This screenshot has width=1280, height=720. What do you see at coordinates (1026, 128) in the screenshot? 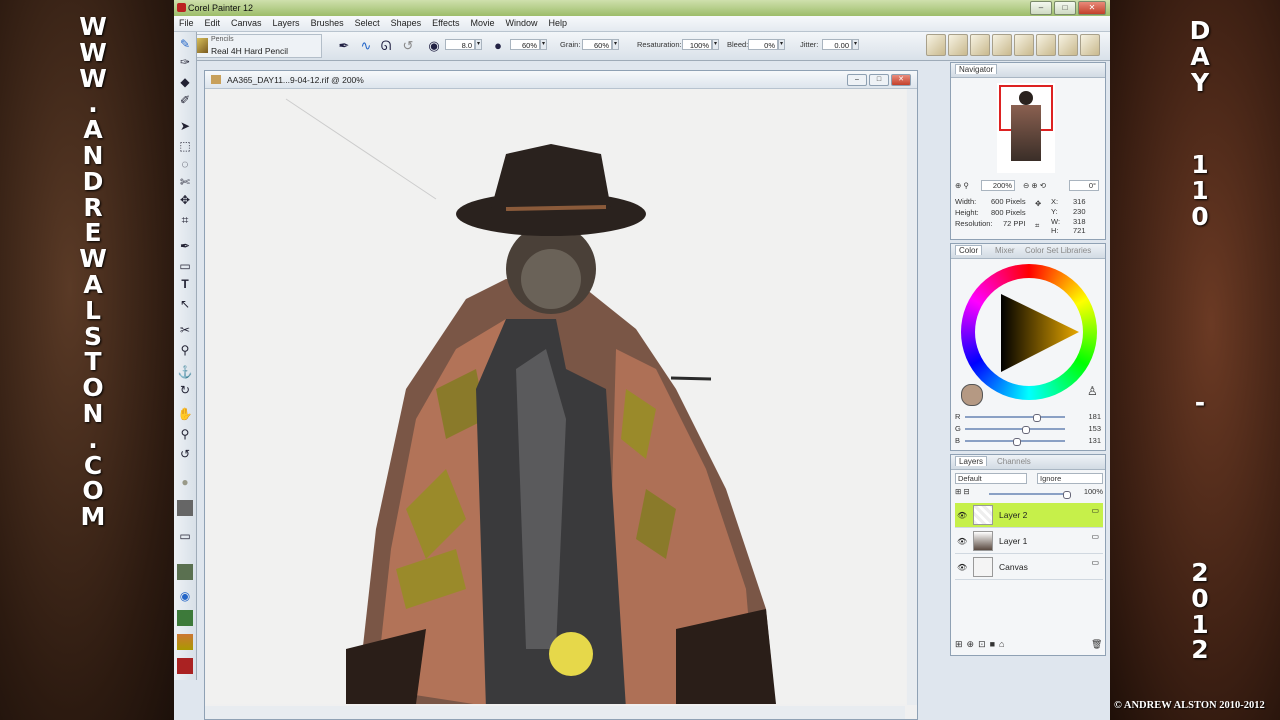
I see `navigator-preview` at bounding box center [1026, 128].